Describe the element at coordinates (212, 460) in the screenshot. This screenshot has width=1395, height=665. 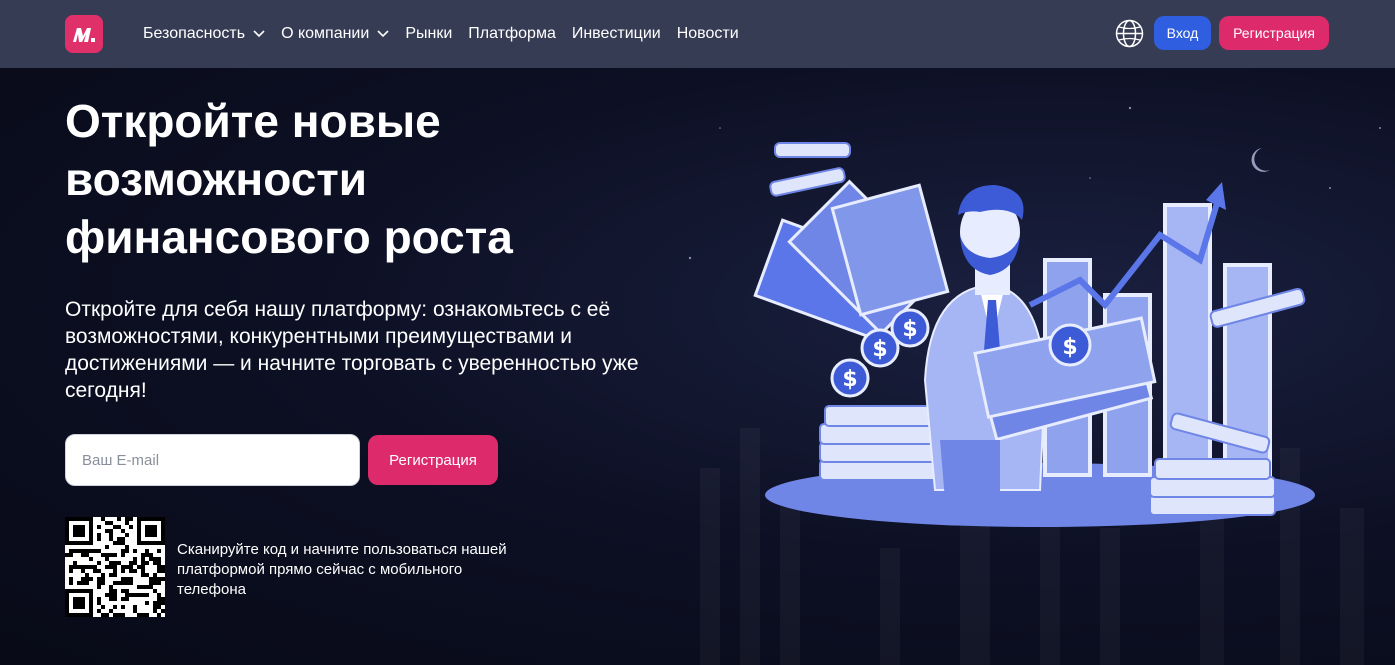
I see `email-input` at that location.